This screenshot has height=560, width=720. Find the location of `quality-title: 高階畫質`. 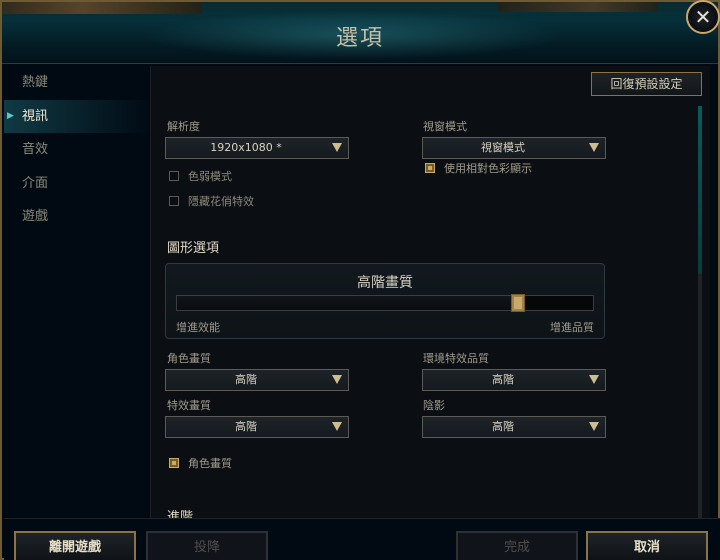

quality-title: 高階畫質 is located at coordinates (385, 283).